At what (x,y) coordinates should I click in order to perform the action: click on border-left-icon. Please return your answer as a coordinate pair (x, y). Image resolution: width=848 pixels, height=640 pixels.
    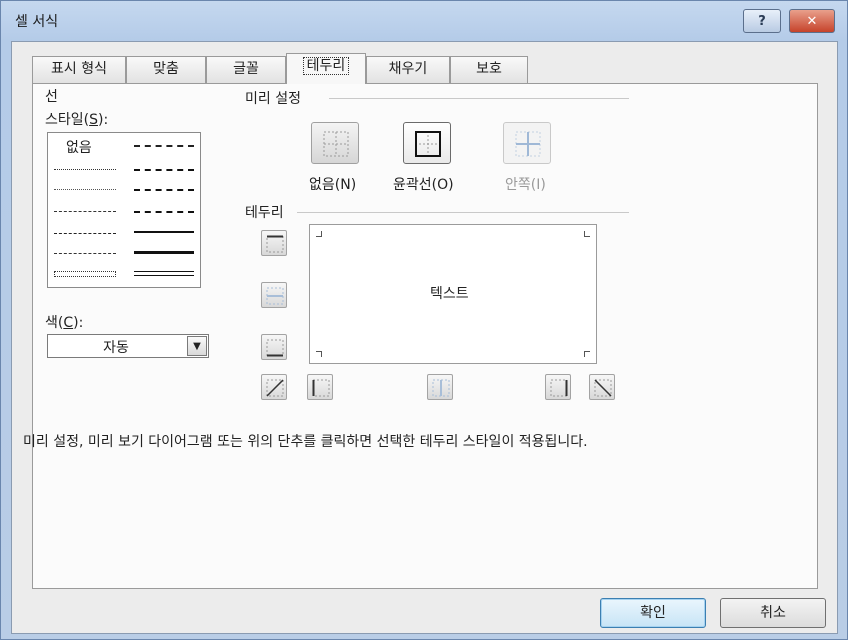
    Looking at the image, I should click on (321, 388).